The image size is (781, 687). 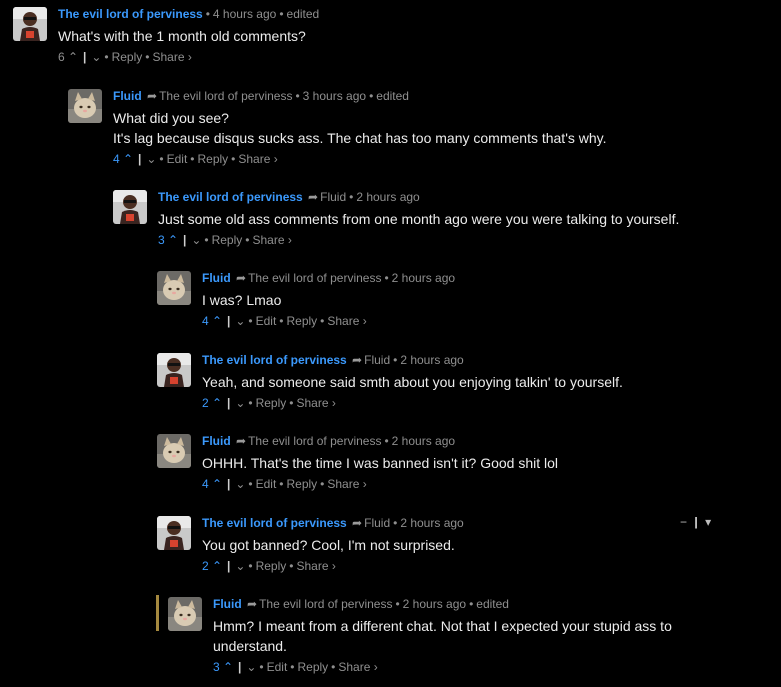 I want to click on reply-arrow-icon: ➦, so click(x=239, y=441).